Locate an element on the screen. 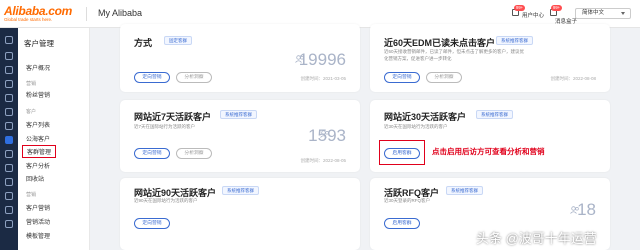 This screenshot has width=640, height=250. card-title: 网站近30天活跃客户 is located at coordinates (425, 117).